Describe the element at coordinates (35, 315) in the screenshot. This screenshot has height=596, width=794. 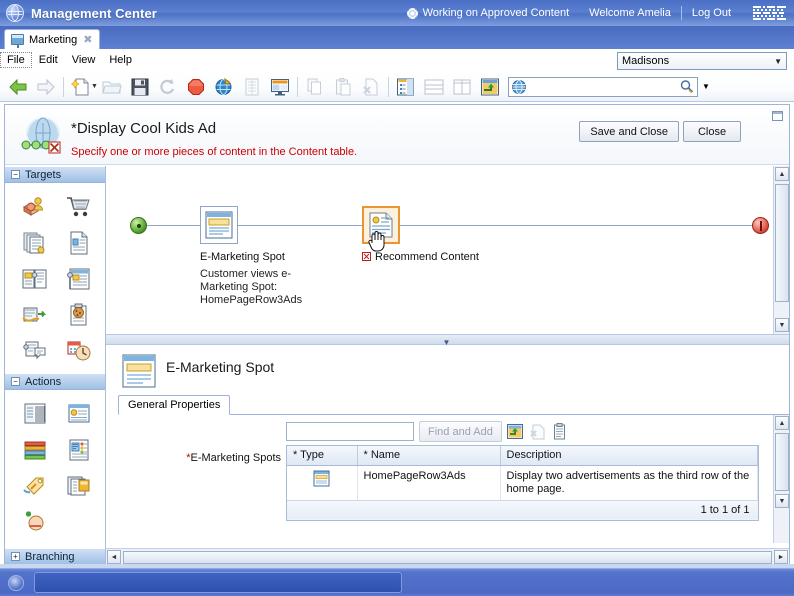
I see `registration-icon` at that location.